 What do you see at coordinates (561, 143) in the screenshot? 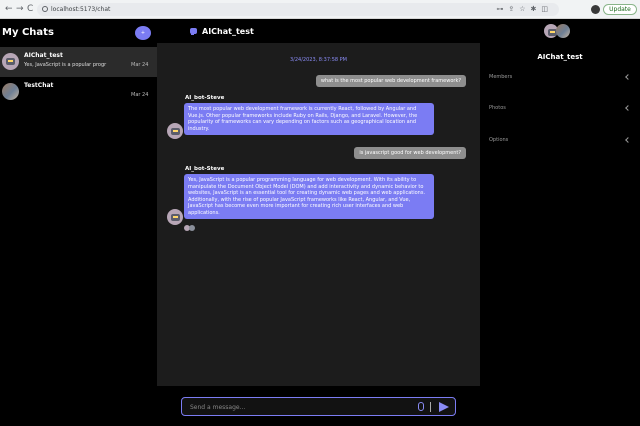
I see `section-options: Options` at bounding box center [561, 143].